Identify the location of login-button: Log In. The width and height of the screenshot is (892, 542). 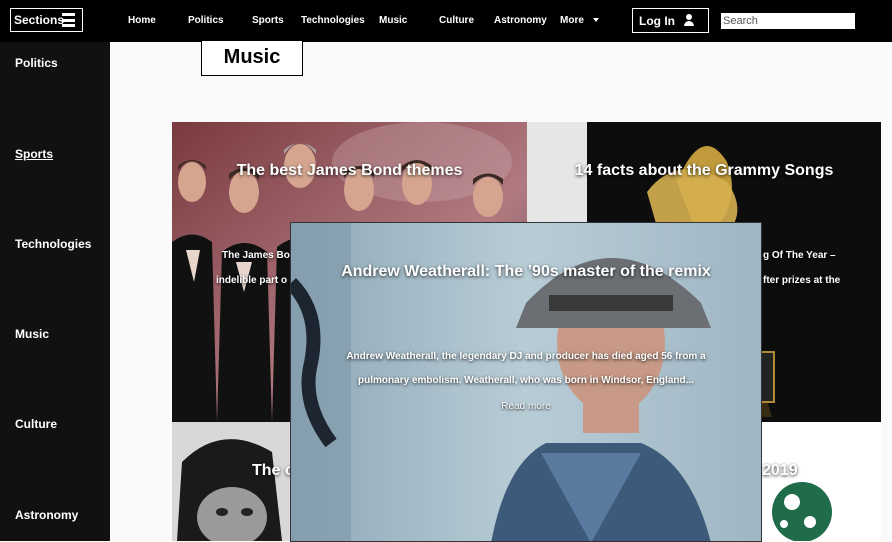
(670, 20).